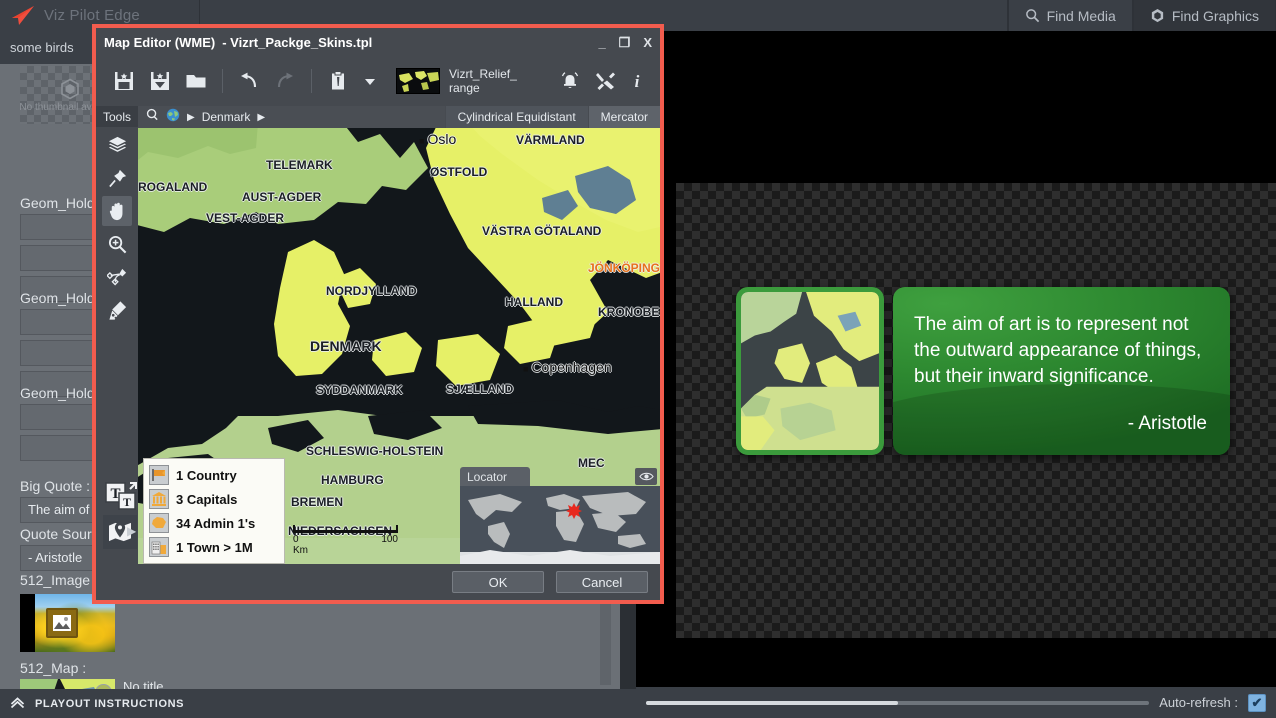 The image size is (1276, 718). Describe the element at coordinates (352, 480) in the screenshot. I see `map-label-18: HAMBURG` at that location.